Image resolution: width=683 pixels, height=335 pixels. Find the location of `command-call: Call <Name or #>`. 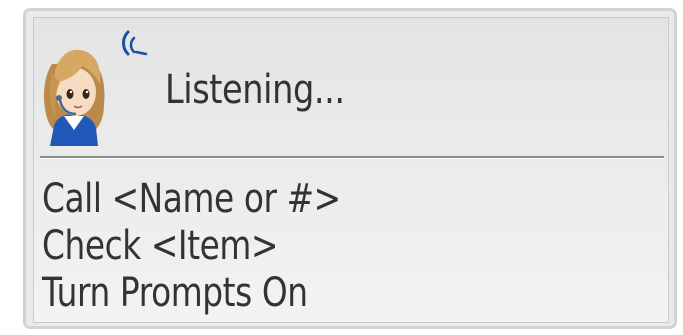

command-call: Call <Name or #> is located at coordinates (191, 199).